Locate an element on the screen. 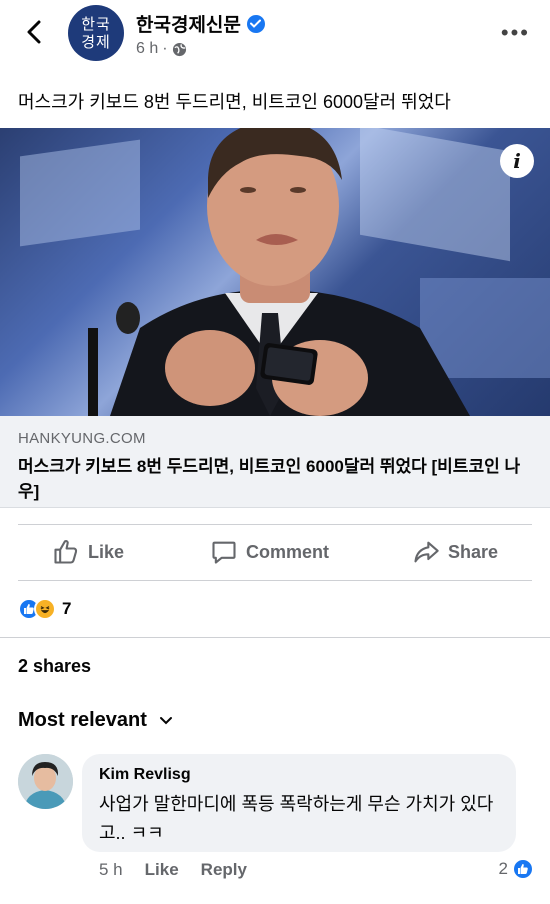  comment-text: 사업가 말한마디에 폭등 폭락하는게 무슨 가치가 있다고.. ㅋㅋ is located at coordinates (296, 818).